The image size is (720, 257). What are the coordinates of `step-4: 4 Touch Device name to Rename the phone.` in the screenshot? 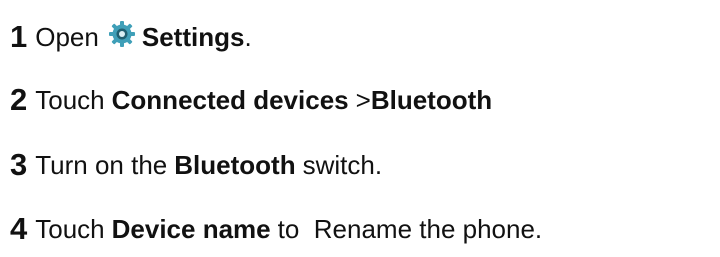 It's located at (276, 229).